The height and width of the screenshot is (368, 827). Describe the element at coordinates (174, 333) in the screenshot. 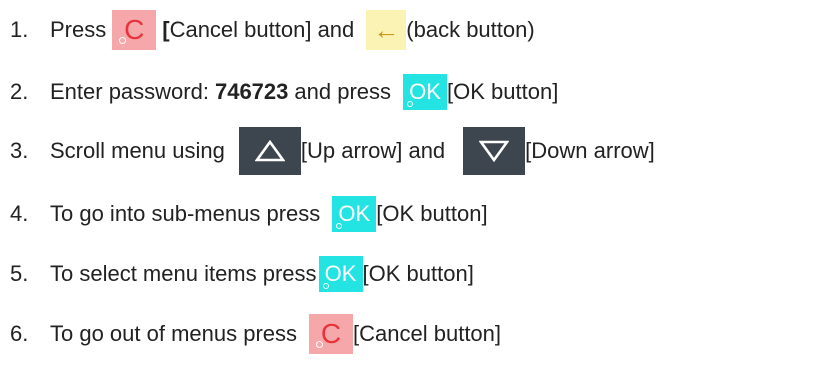

I see `step-text: To go out of menus press` at that location.